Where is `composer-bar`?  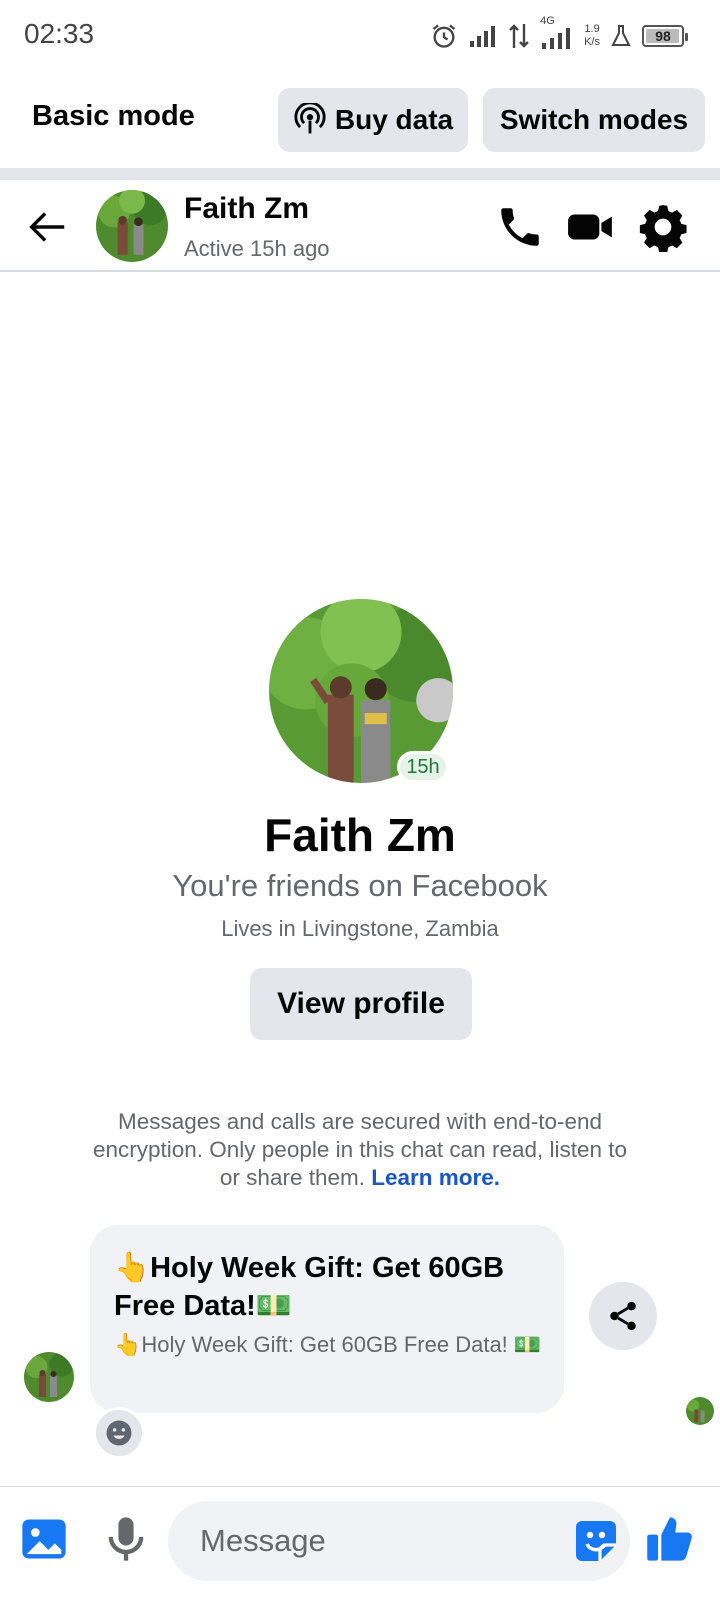
composer-bar is located at coordinates (360, 1543).